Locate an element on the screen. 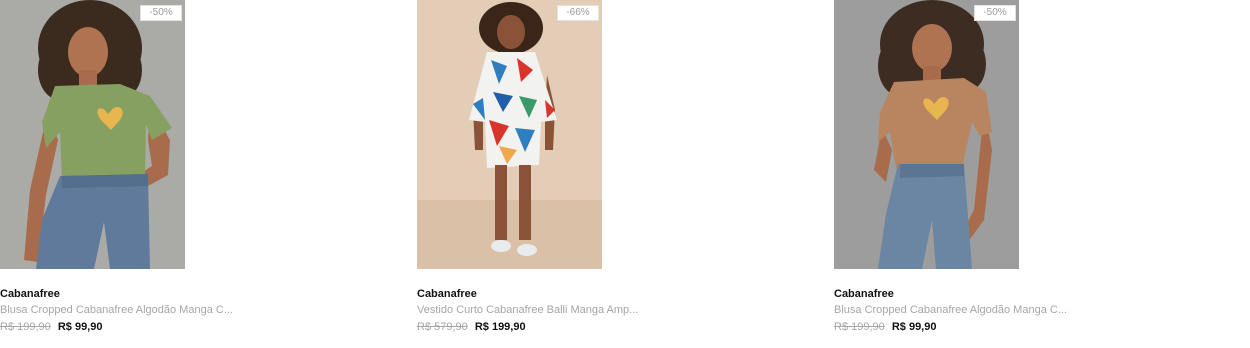 The image size is (1250, 348). current-price: R$ 199,90 is located at coordinates (500, 327).